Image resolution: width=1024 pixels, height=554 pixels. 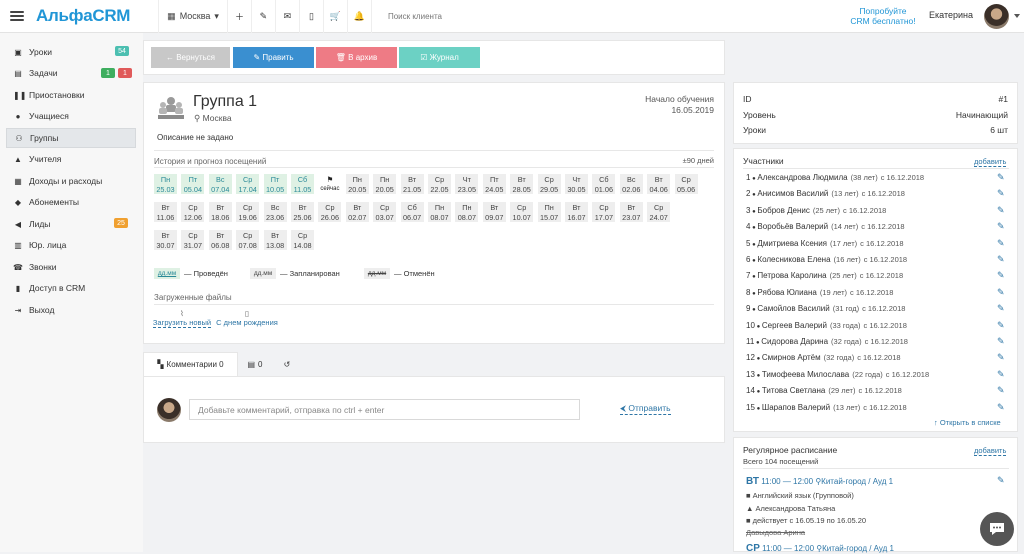 What do you see at coordinates (165, 240) in the screenshot?
I see `attendance-cell: Вт 30.07` at bounding box center [165, 240].